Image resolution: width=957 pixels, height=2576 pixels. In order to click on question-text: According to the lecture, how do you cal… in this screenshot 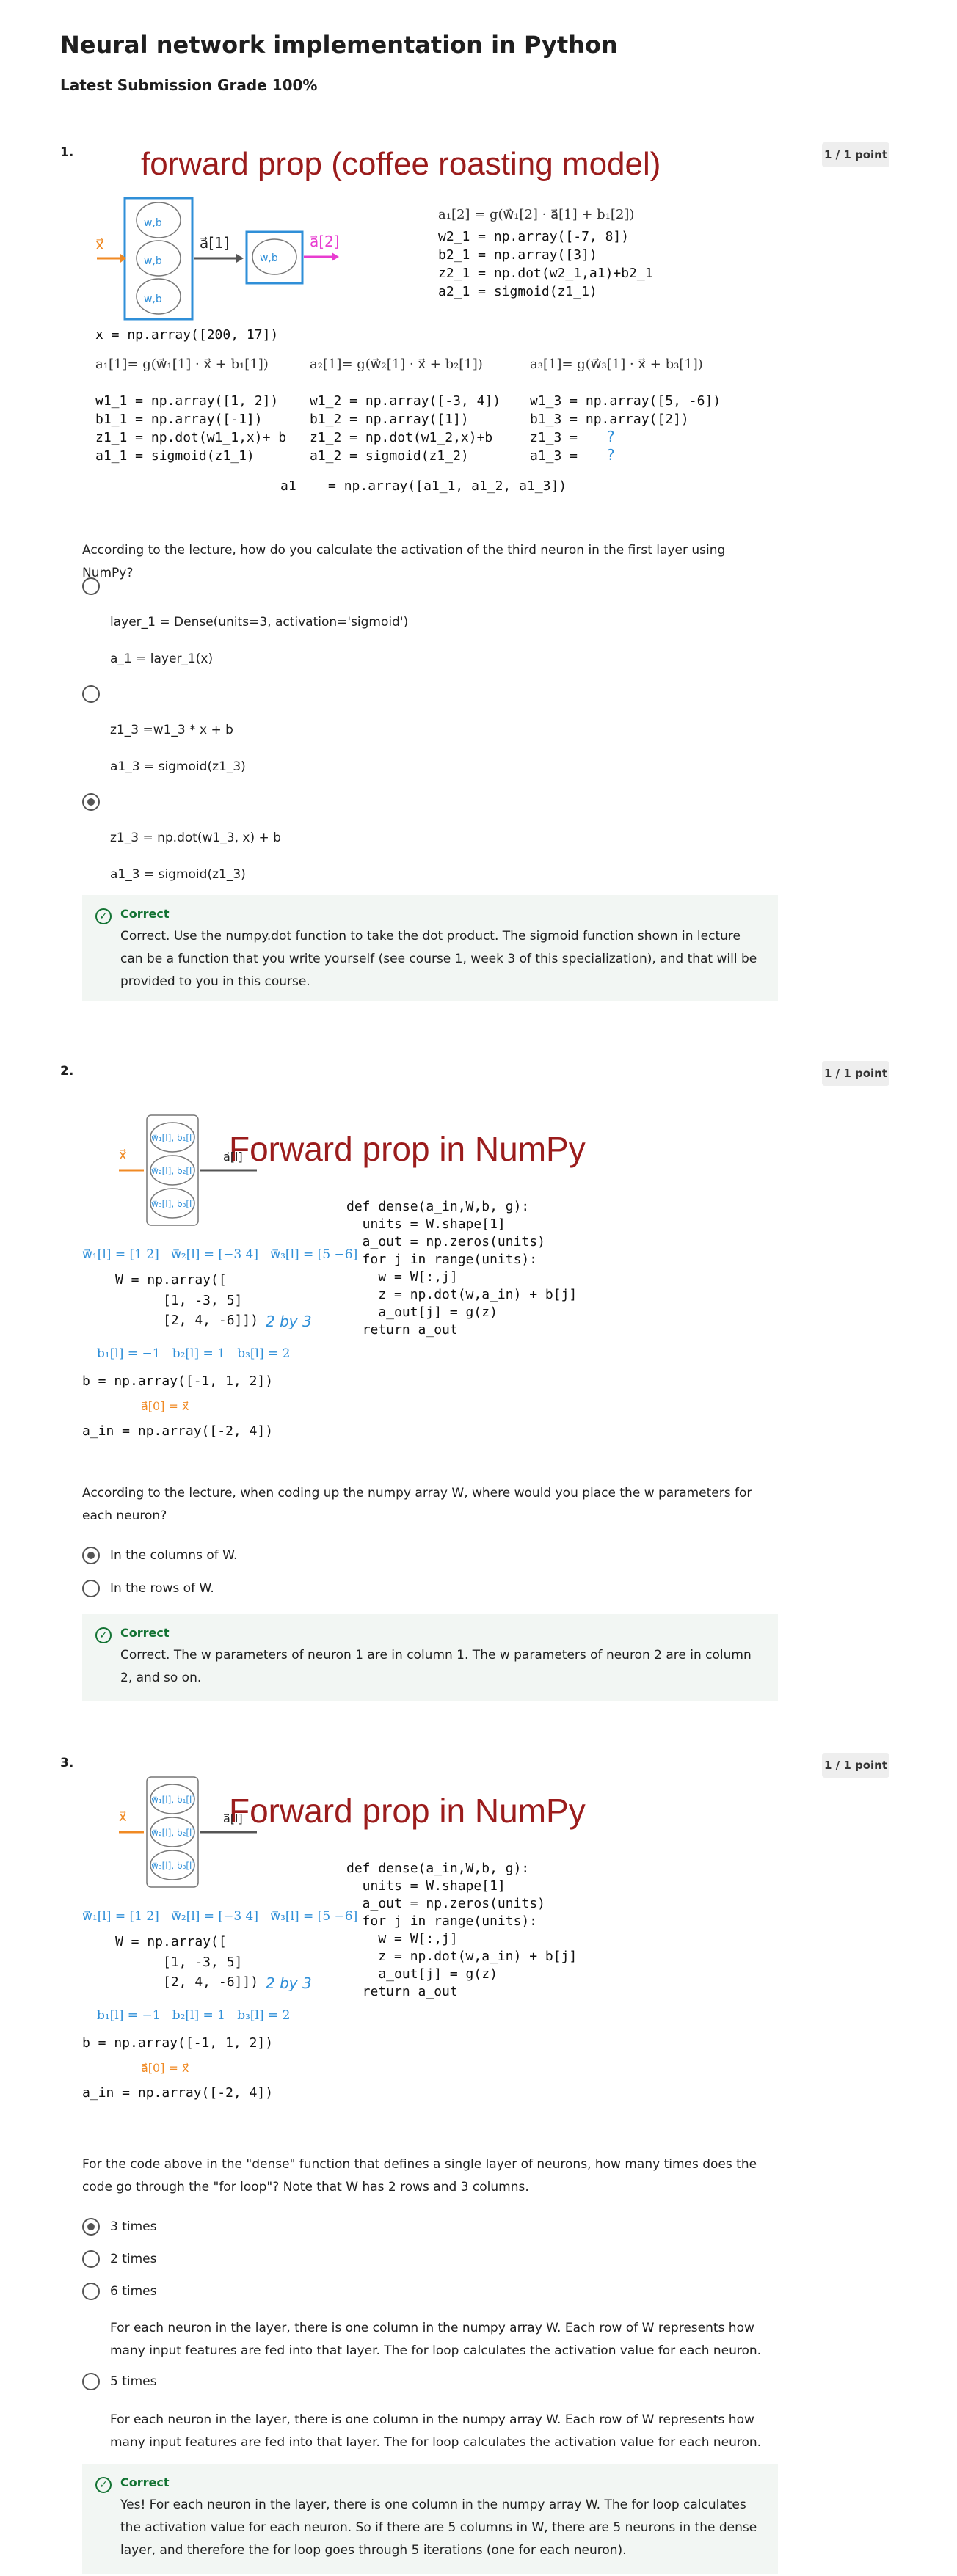, I will do `click(404, 561)`.